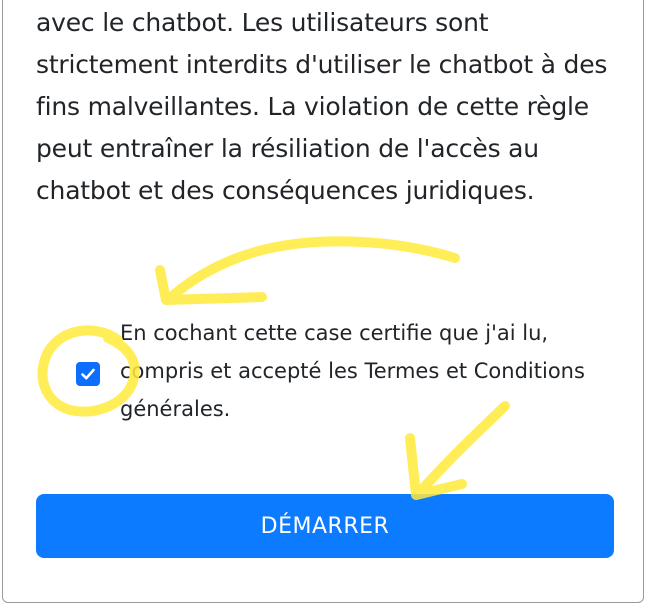 This screenshot has height=610, width=650. I want to click on check-icon, so click(88, 374).